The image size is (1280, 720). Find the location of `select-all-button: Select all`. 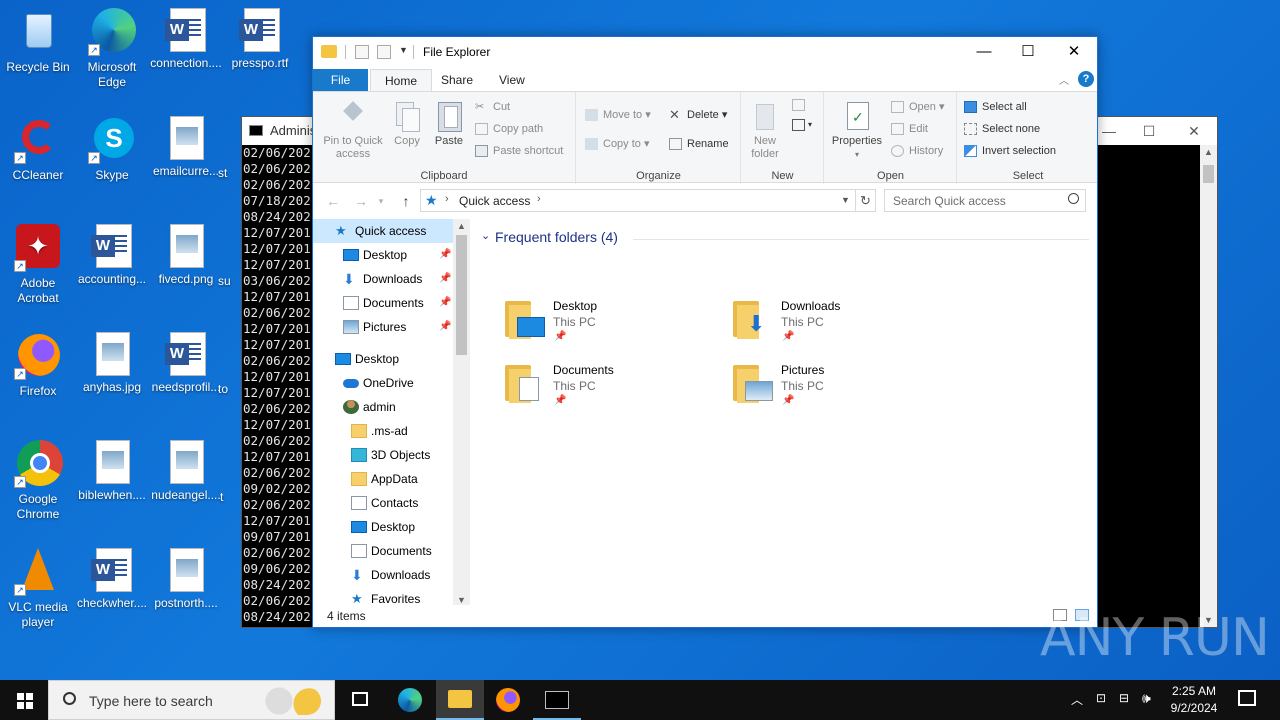

select-all-button: Select all is located at coordinates (994, 107).